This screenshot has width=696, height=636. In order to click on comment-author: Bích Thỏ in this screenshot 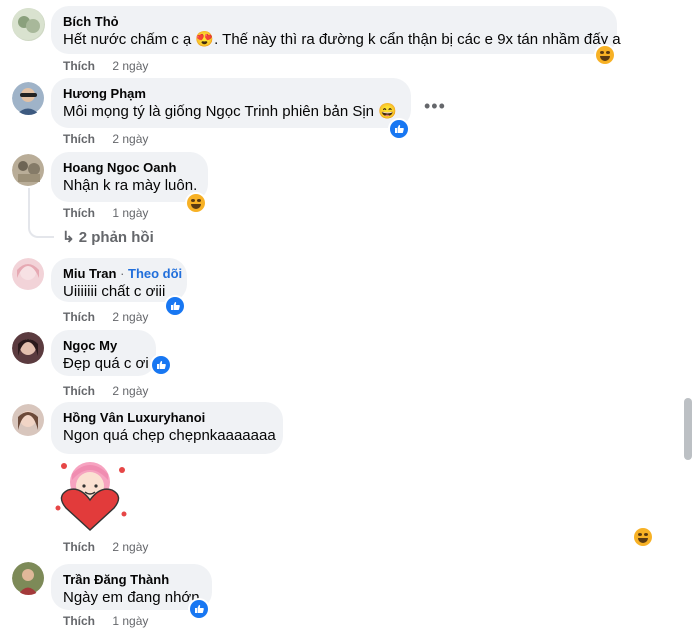, I will do `click(334, 22)`.